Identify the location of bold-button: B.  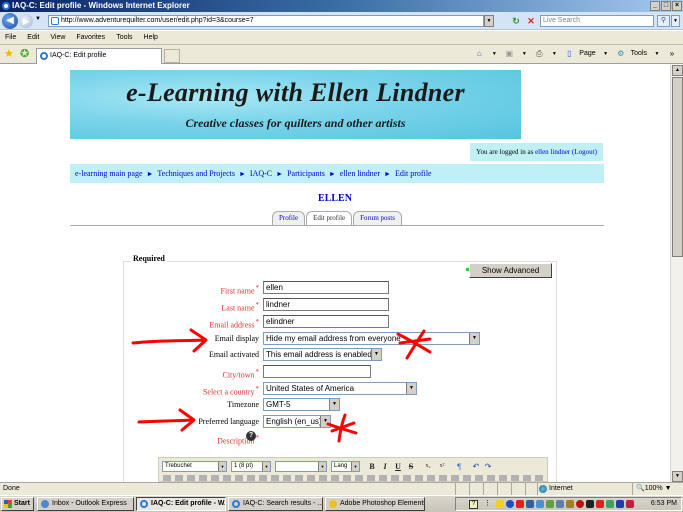
(372, 466).